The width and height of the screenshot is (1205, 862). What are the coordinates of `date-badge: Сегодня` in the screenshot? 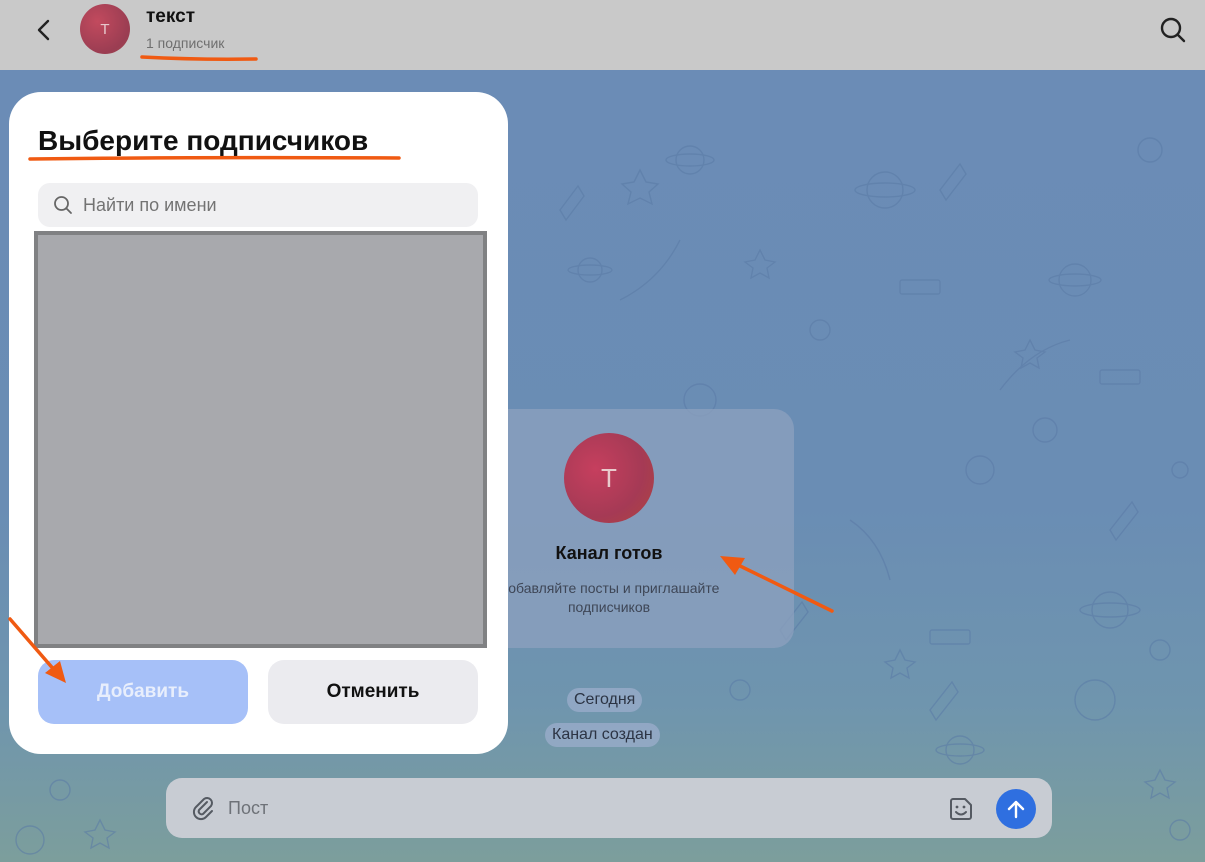 It's located at (605, 700).